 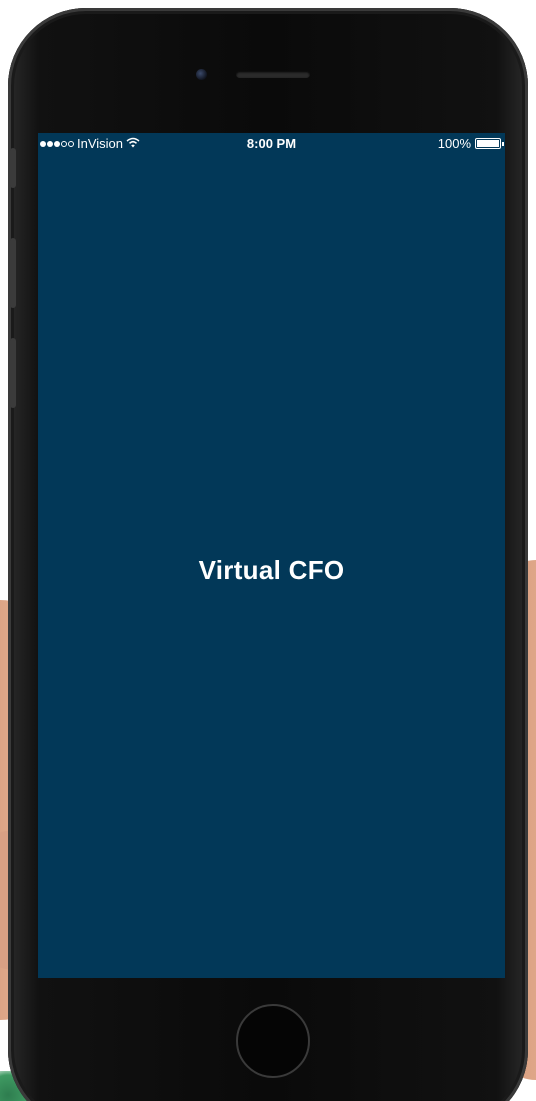 I want to click on battery-tip, so click(x=503, y=144).